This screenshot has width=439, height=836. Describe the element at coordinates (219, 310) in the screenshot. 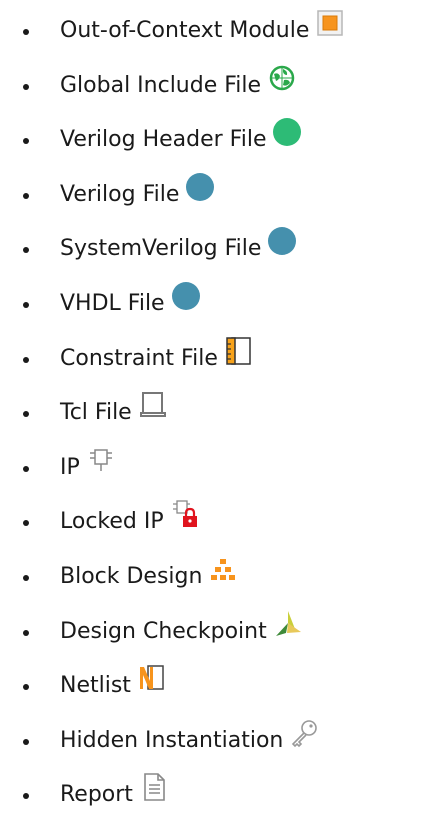

I see `list-item: VHDL File` at that location.